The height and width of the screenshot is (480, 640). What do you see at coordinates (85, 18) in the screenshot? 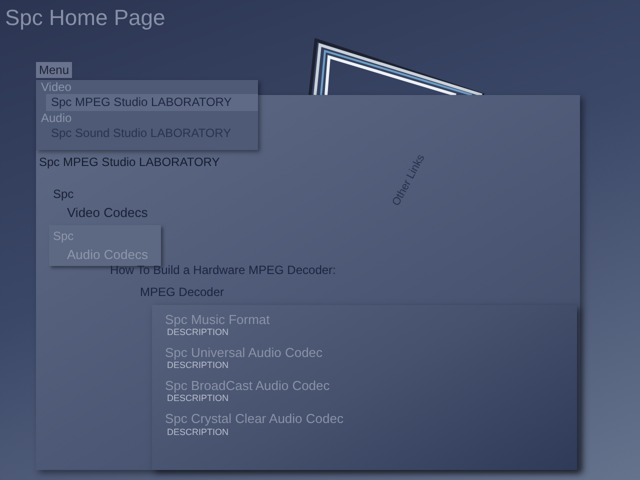
I see `page-title: Spc Home Page` at bounding box center [85, 18].